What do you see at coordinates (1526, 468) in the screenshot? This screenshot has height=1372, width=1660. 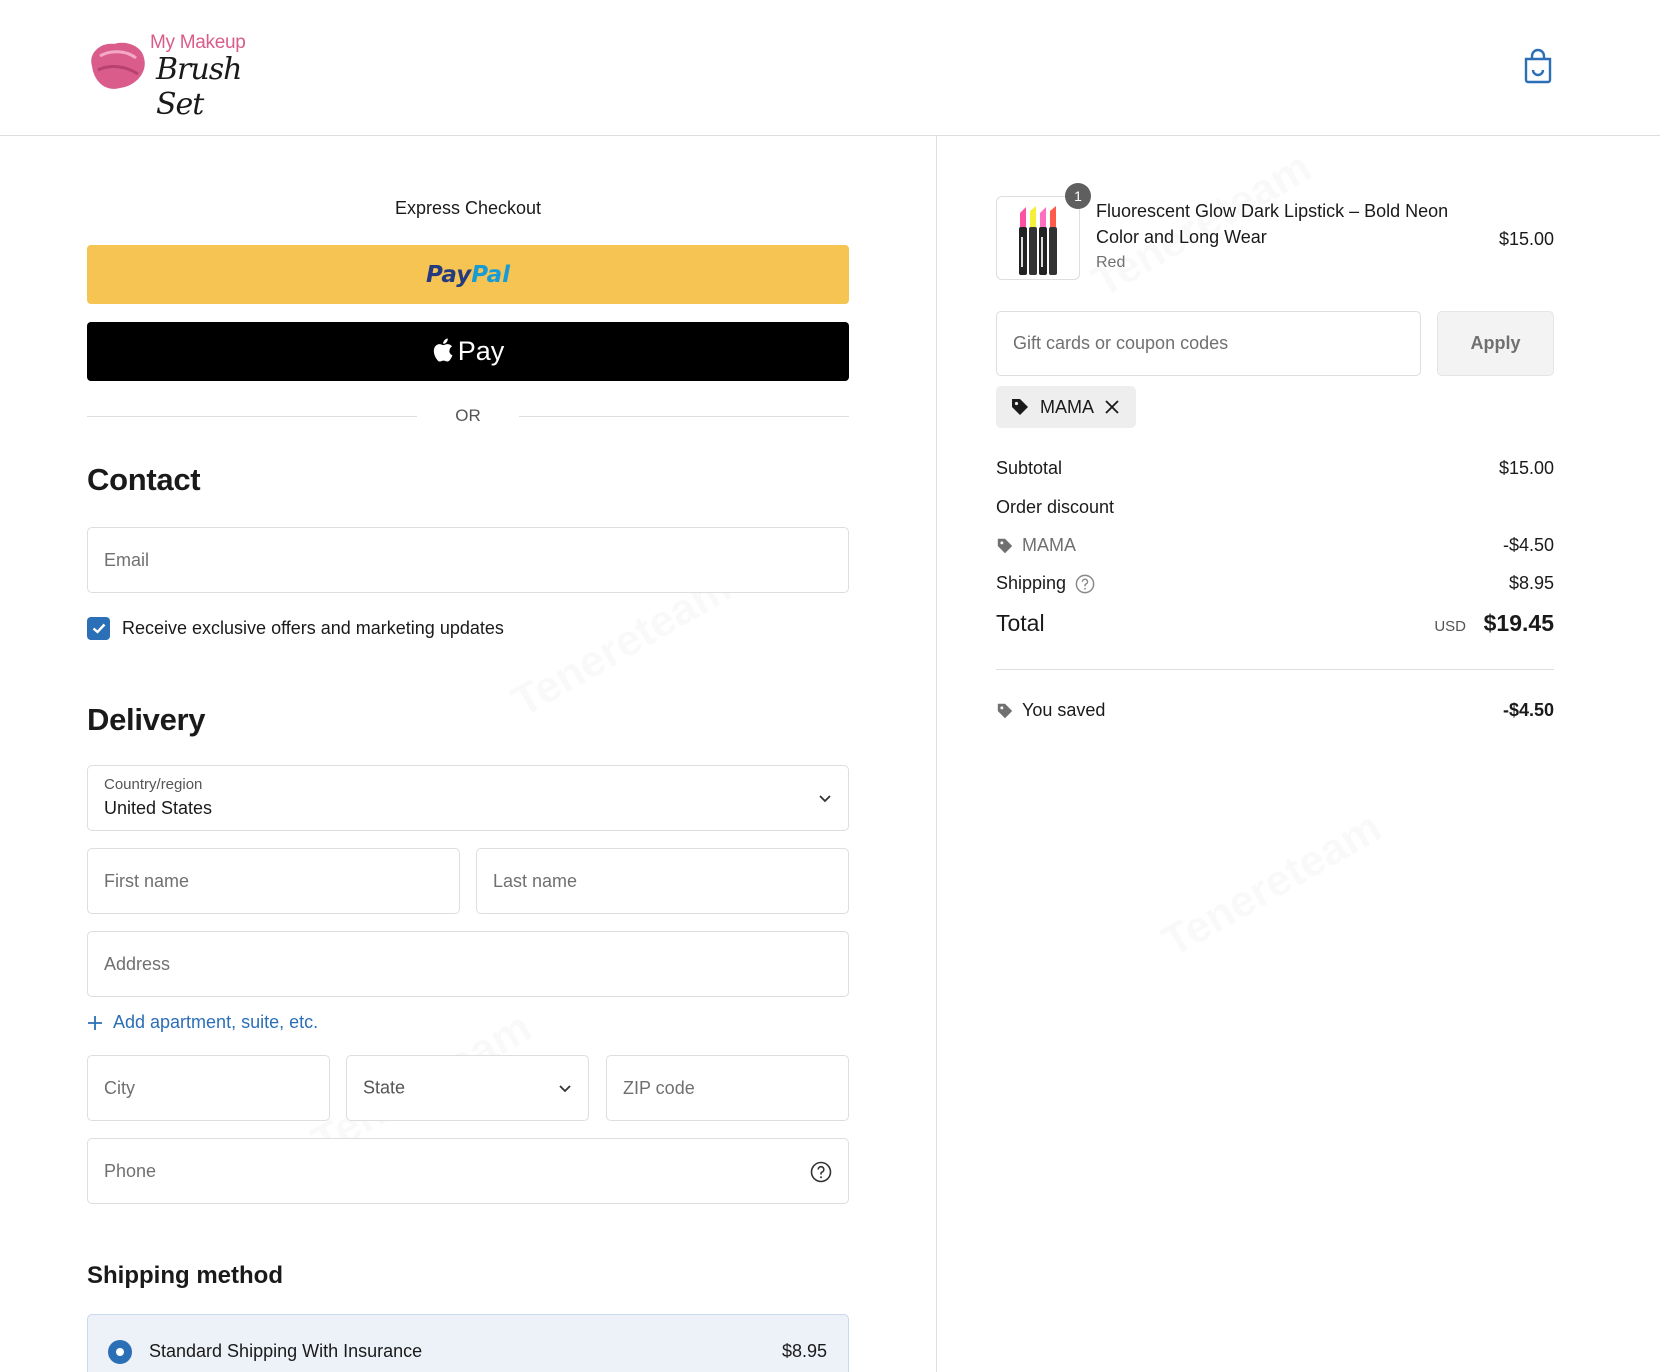 I see `subtotal-value: $15.00` at bounding box center [1526, 468].